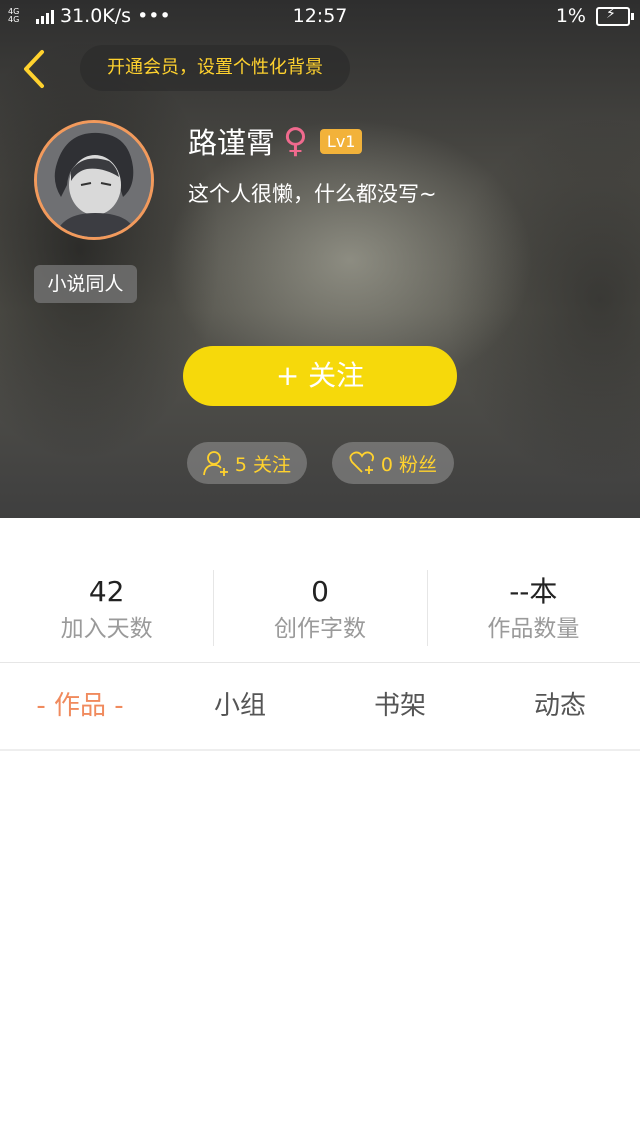  Describe the element at coordinates (533, 591) in the screenshot. I see `stat-value: --本` at that location.